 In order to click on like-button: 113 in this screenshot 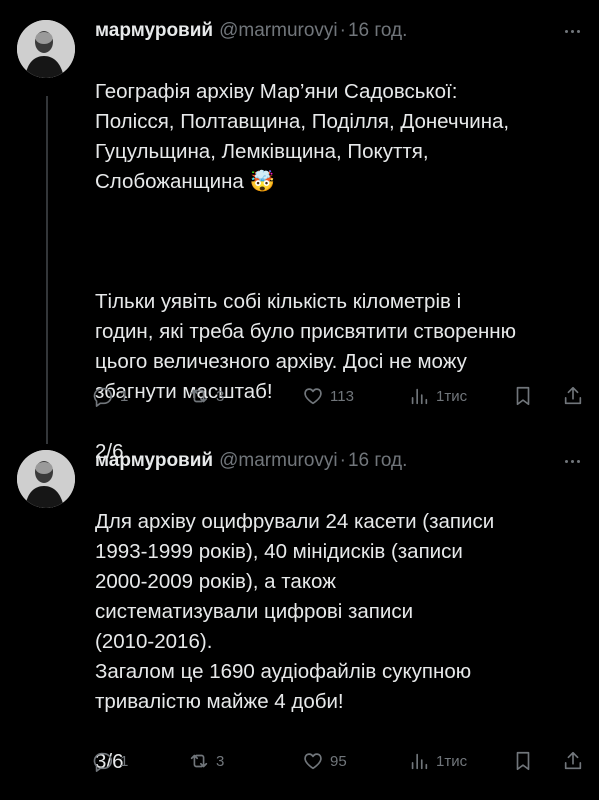, I will do `click(328, 396)`.